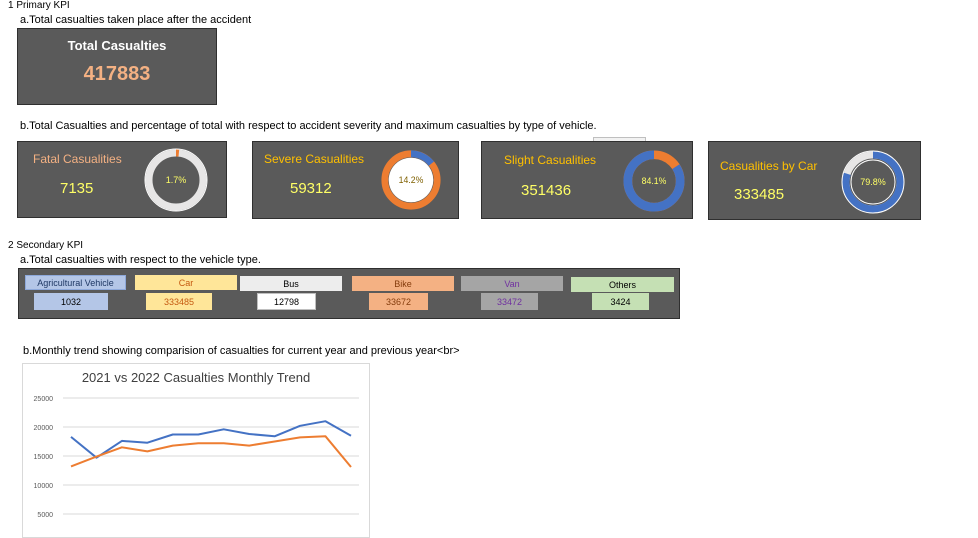  Describe the element at coordinates (186, 282) in the screenshot. I see `vehicle-name-car: Car` at that location.